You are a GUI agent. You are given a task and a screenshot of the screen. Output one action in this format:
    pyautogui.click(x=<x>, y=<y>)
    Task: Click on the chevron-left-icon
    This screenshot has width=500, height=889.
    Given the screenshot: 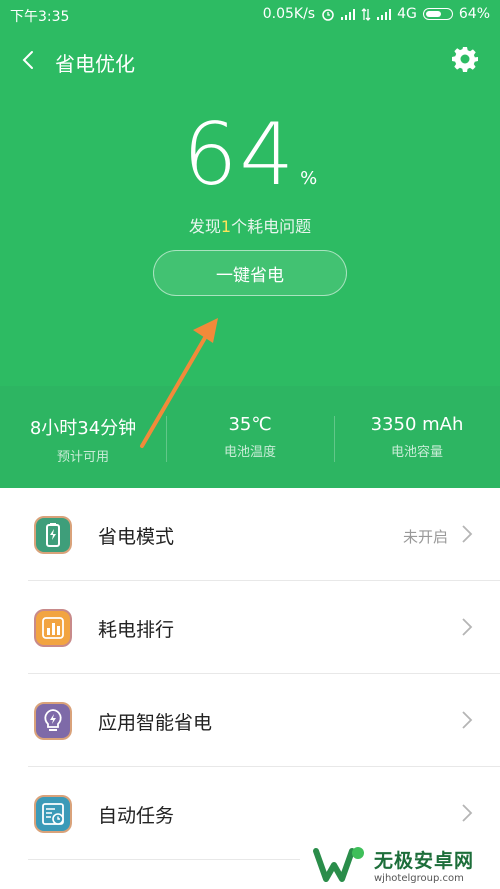 What is the action you would take?
    pyautogui.click(x=27, y=60)
    